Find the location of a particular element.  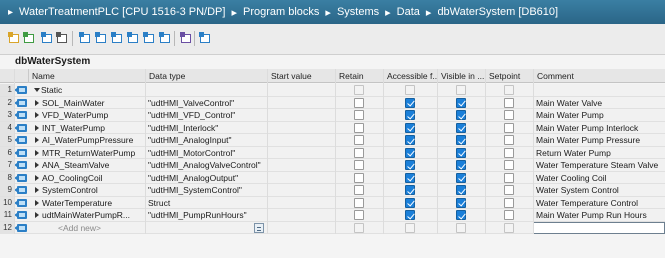

data-type-cell: "udtHMI_AnalogOutput" is located at coordinates (207, 178).